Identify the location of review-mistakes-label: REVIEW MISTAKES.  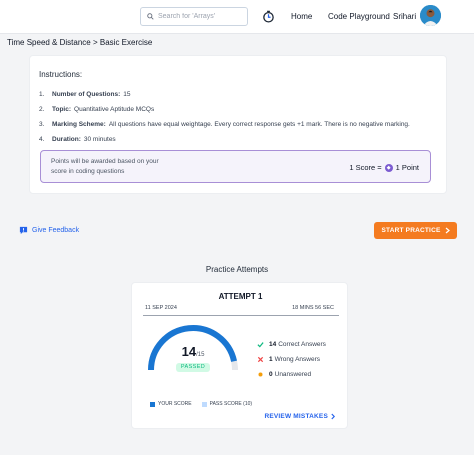
(296, 416).